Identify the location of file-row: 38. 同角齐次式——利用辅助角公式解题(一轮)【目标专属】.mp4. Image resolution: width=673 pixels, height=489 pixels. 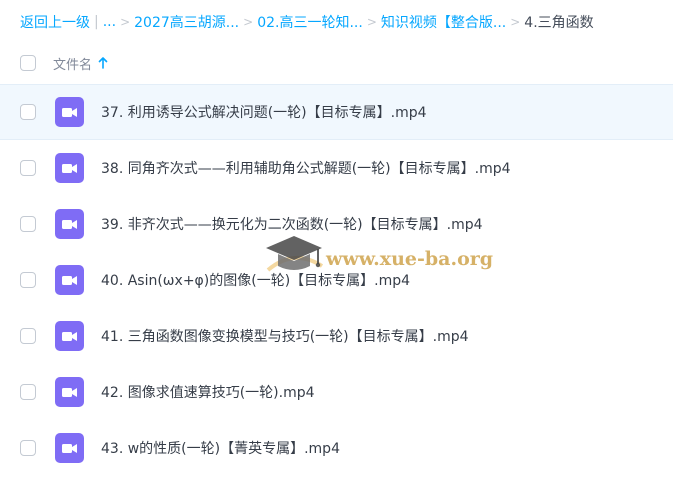
(336, 168).